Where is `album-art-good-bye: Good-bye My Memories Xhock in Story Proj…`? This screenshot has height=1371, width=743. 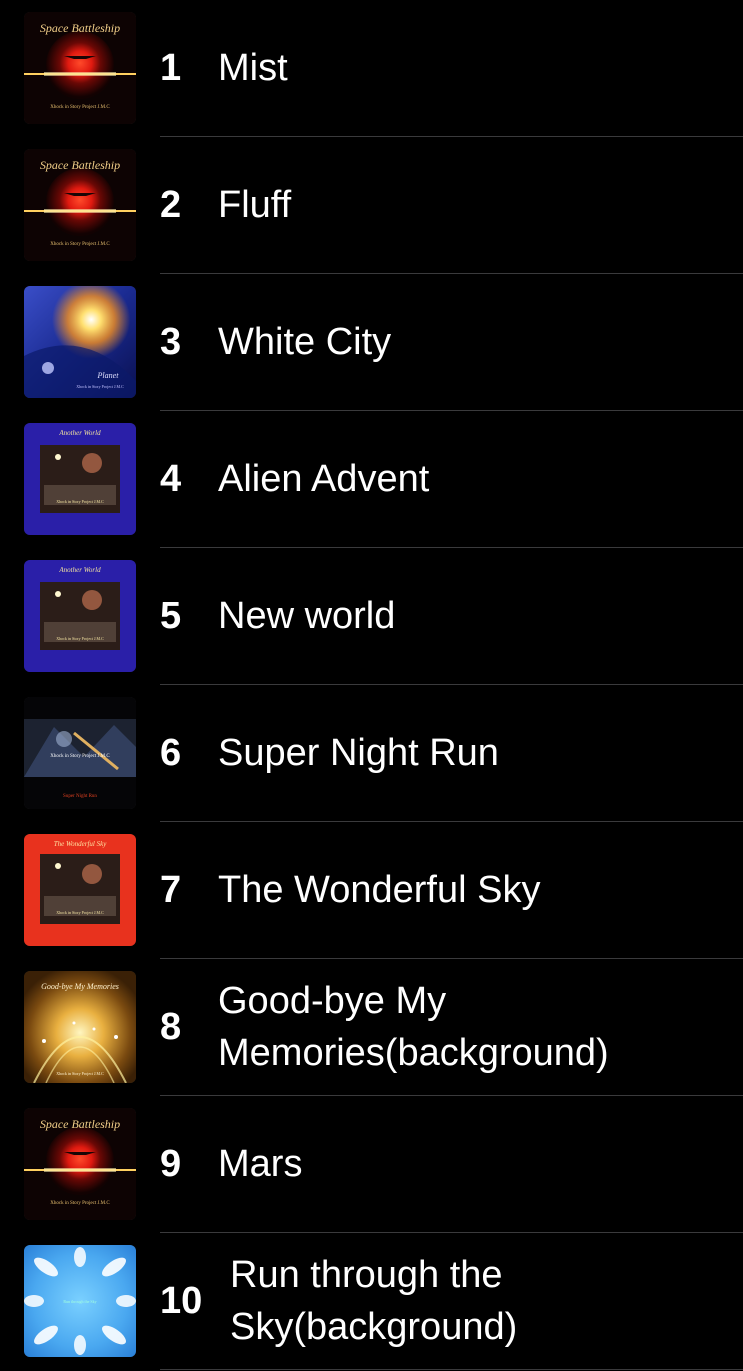
album-art-good-bye: Good-bye My Memories Xhock in Story Proj… is located at coordinates (80, 1027).